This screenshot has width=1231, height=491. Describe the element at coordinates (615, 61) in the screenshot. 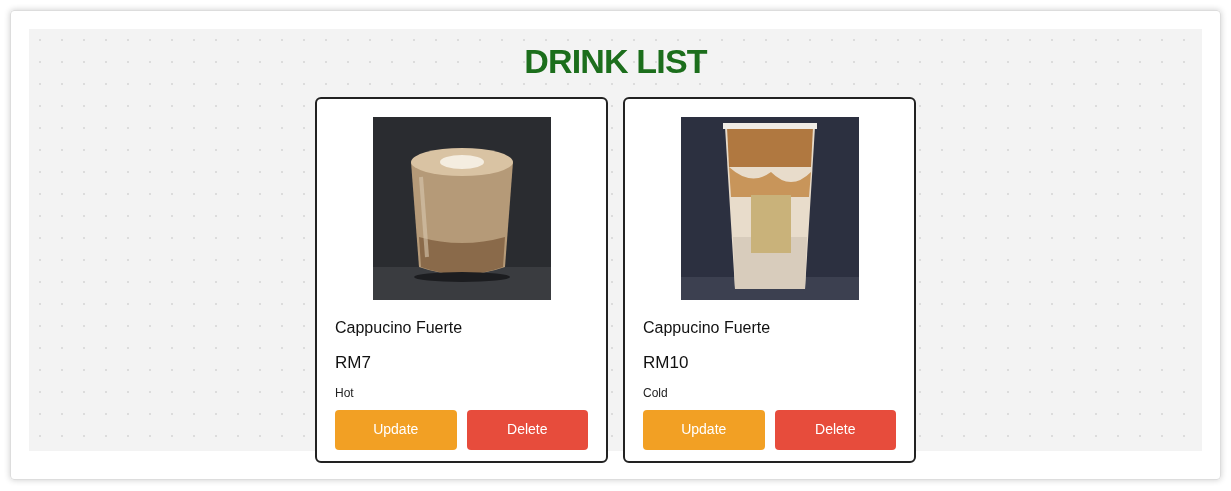

I see `page-title: DRINK LIST` at that location.